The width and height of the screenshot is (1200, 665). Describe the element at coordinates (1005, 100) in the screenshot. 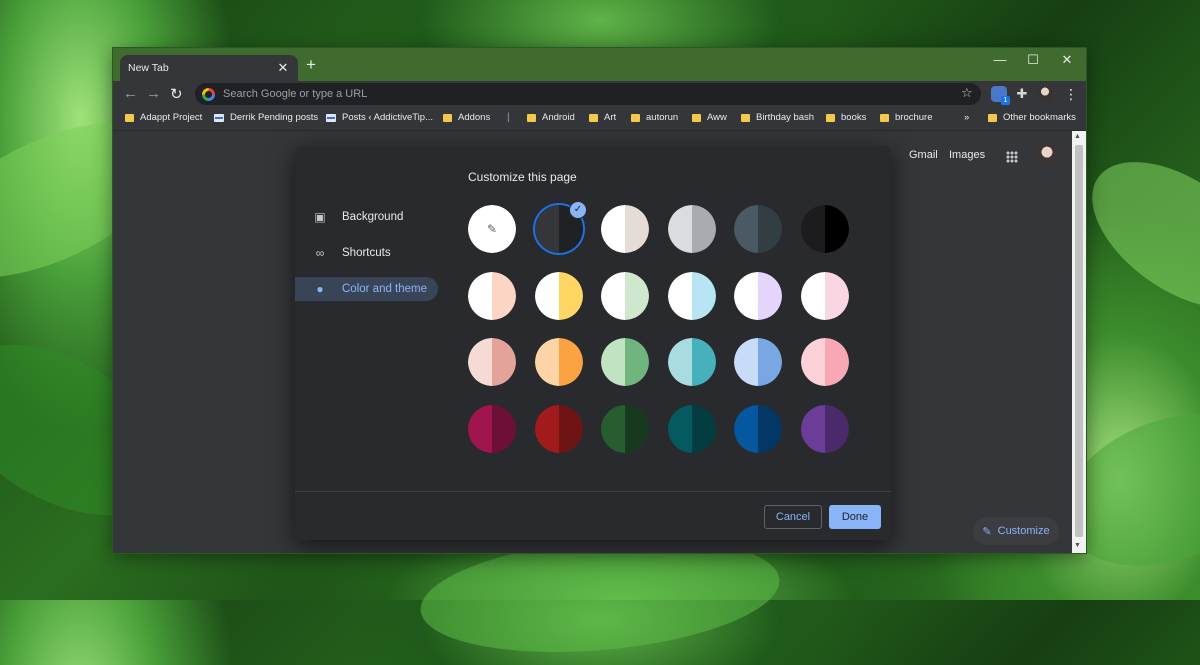

I see `extension-badge: 1` at that location.